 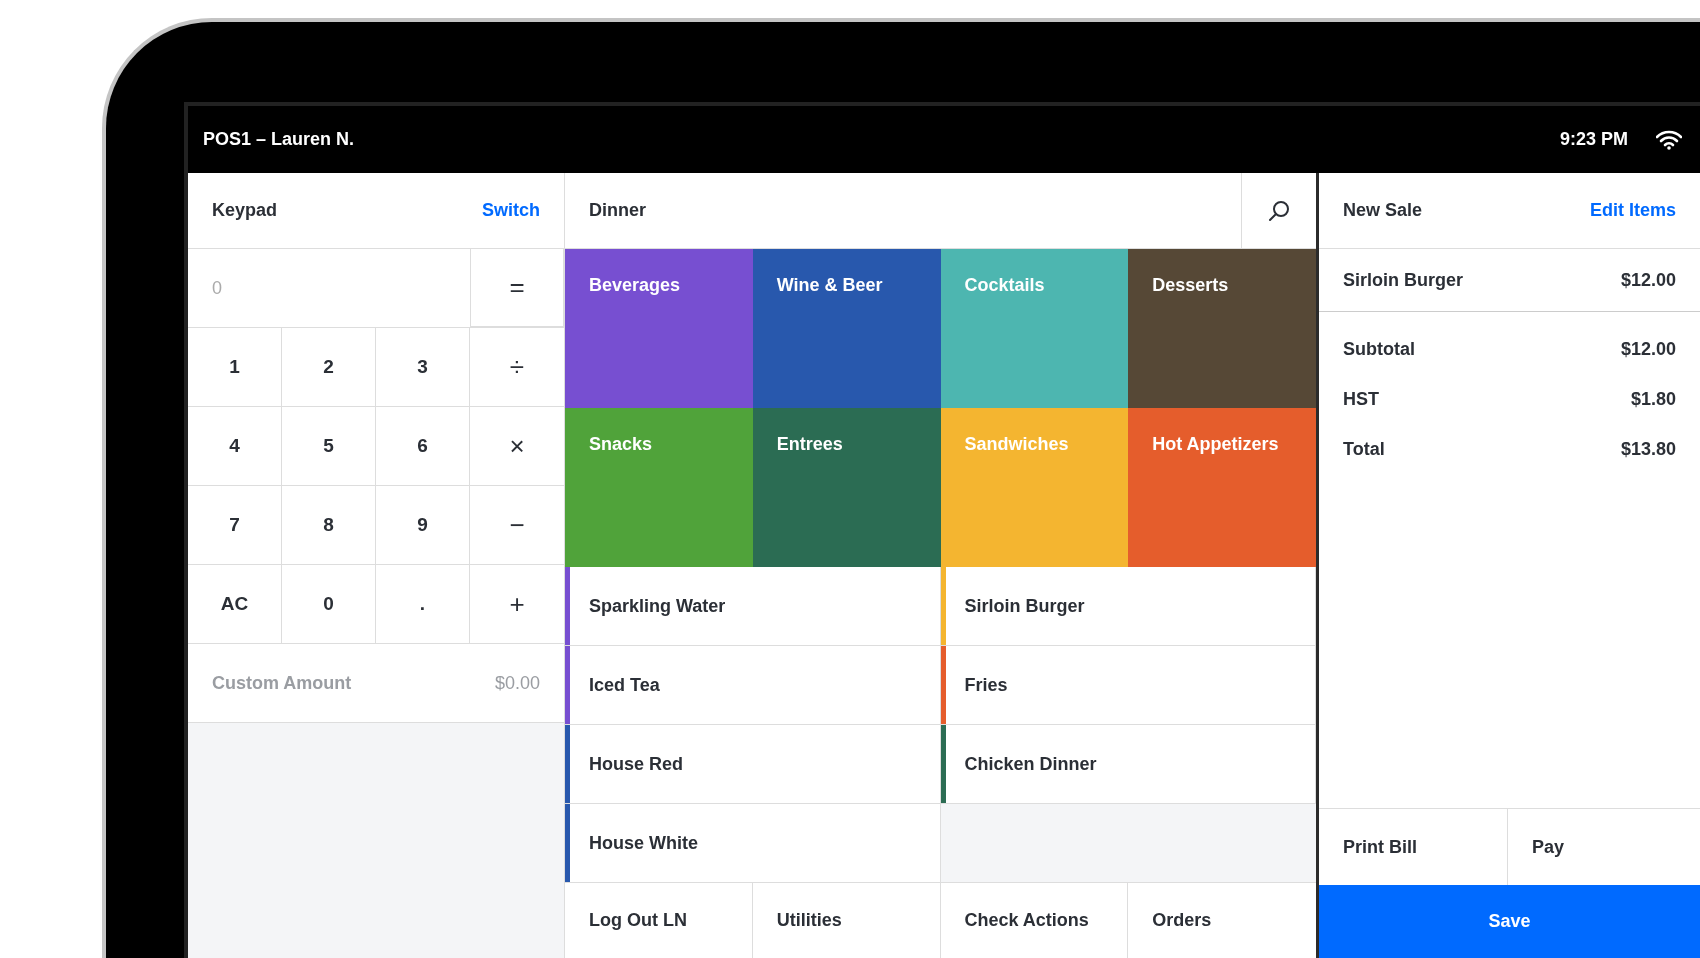 What do you see at coordinates (329, 604) in the screenshot?
I see `keypad-key: 0` at bounding box center [329, 604].